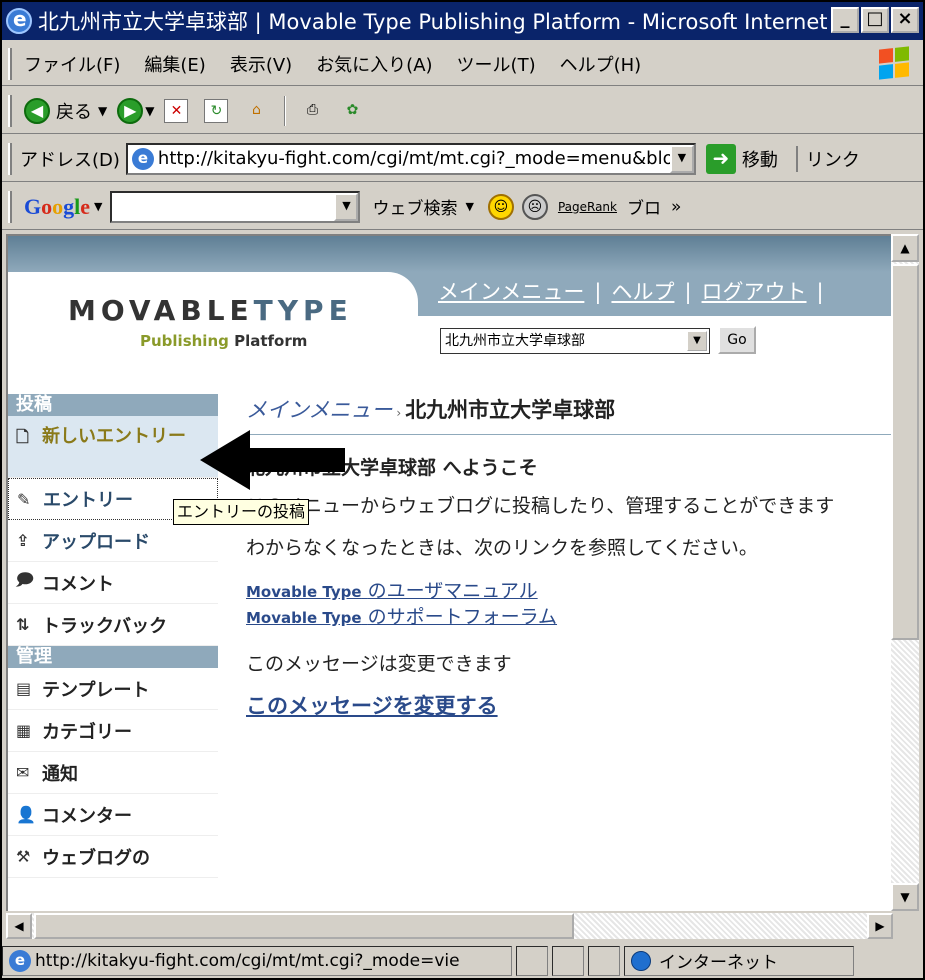 This screenshot has width=925, height=980. Describe the element at coordinates (905, 897) in the screenshot. I see `scroll-down-icon: ▼` at that location.